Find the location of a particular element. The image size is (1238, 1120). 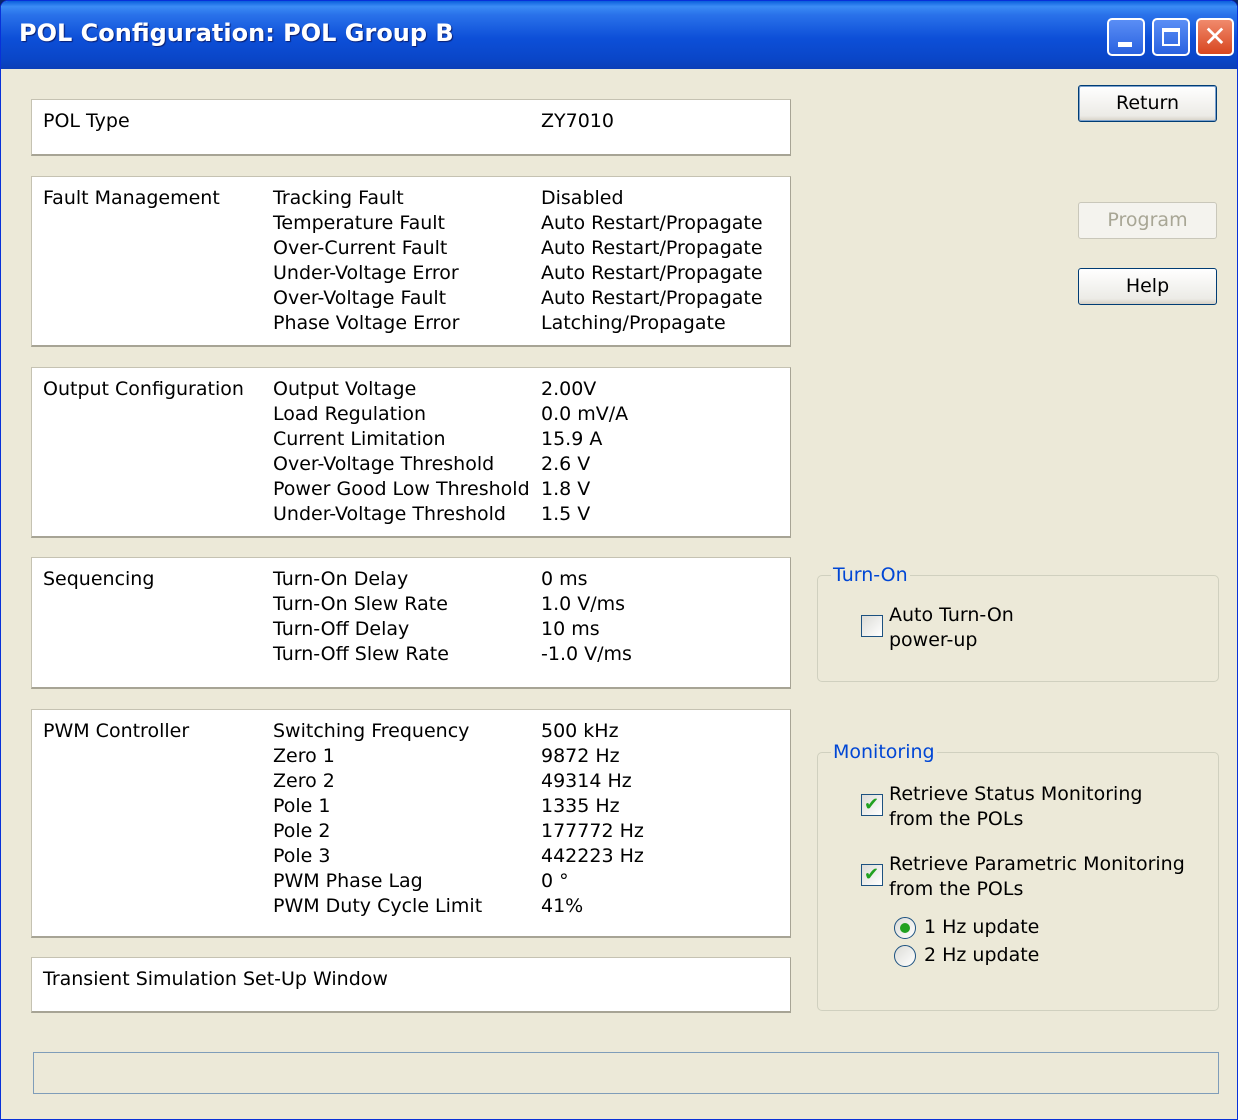

radio-selected-dot is located at coordinates (905, 928).